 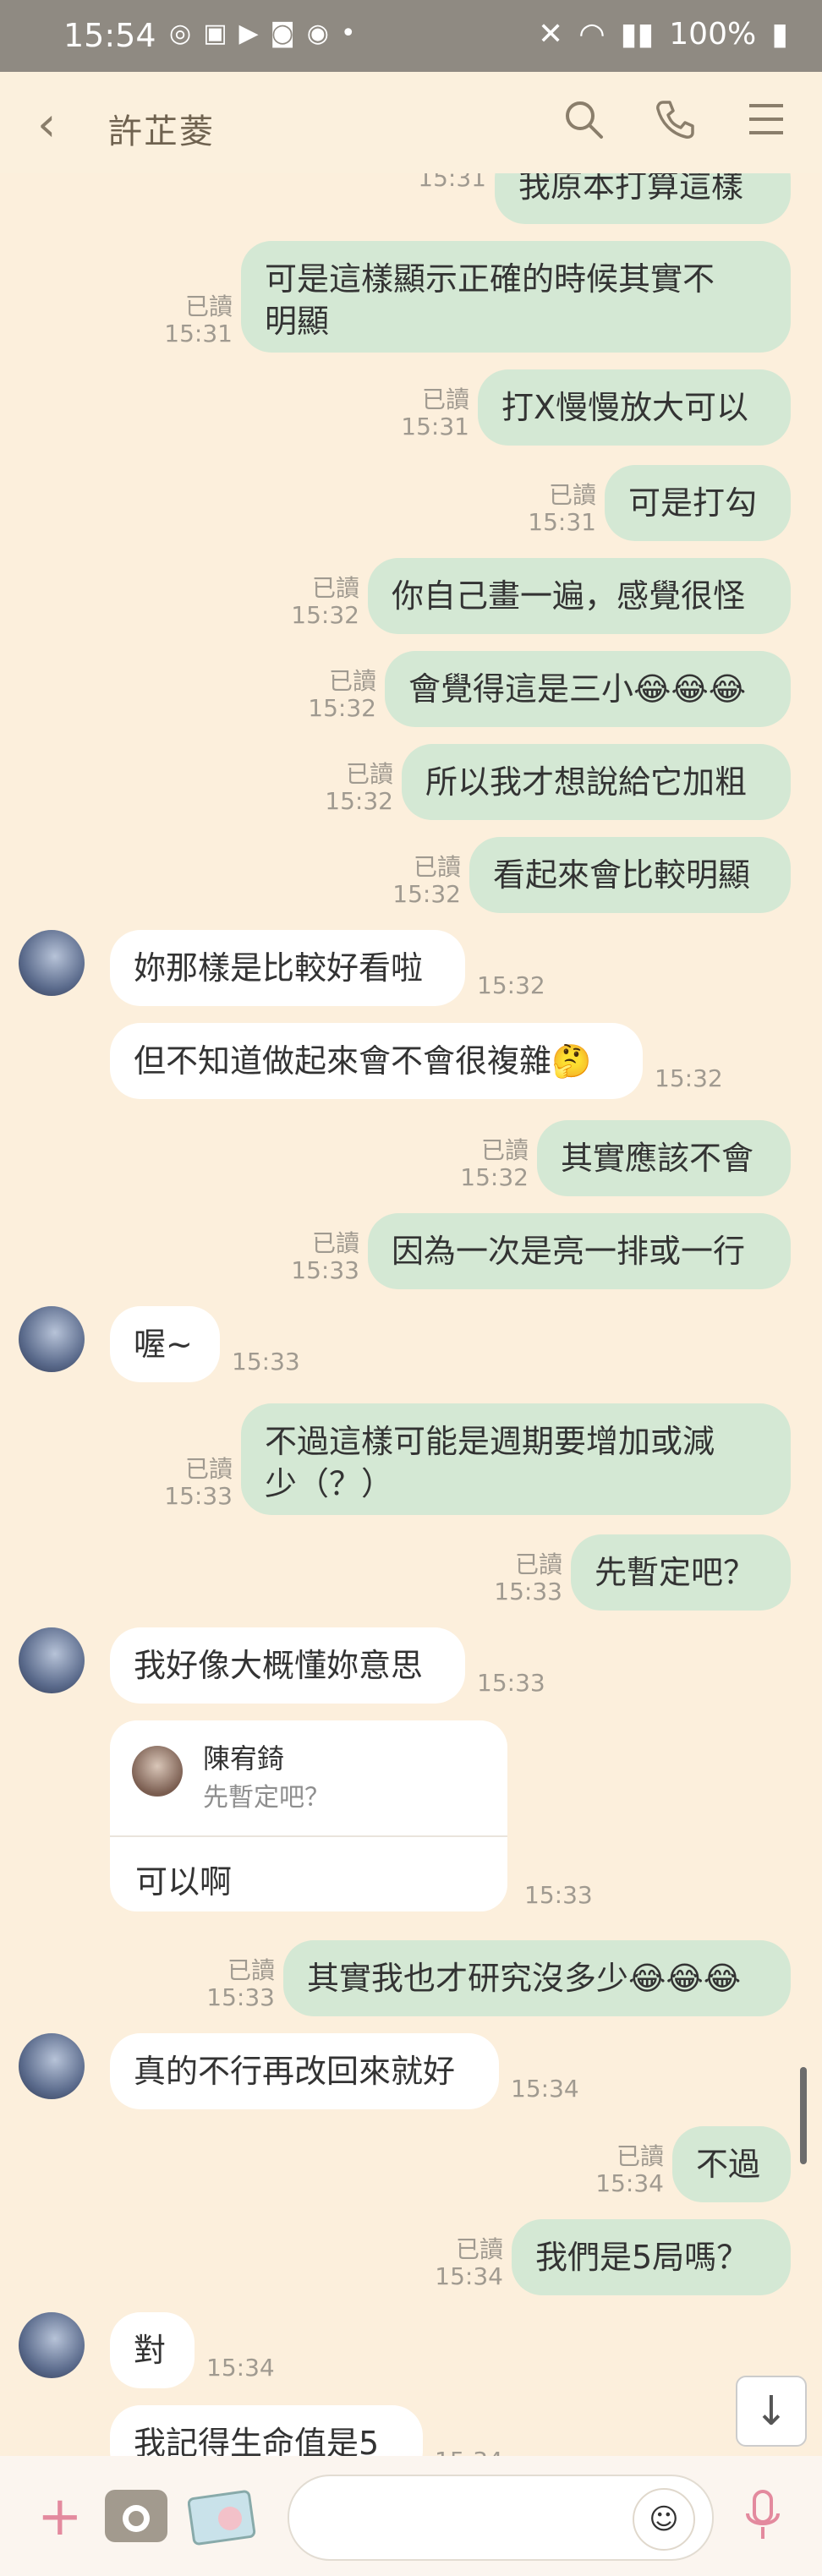 I want to click on gallery-icon, so click(x=224, y=2516).